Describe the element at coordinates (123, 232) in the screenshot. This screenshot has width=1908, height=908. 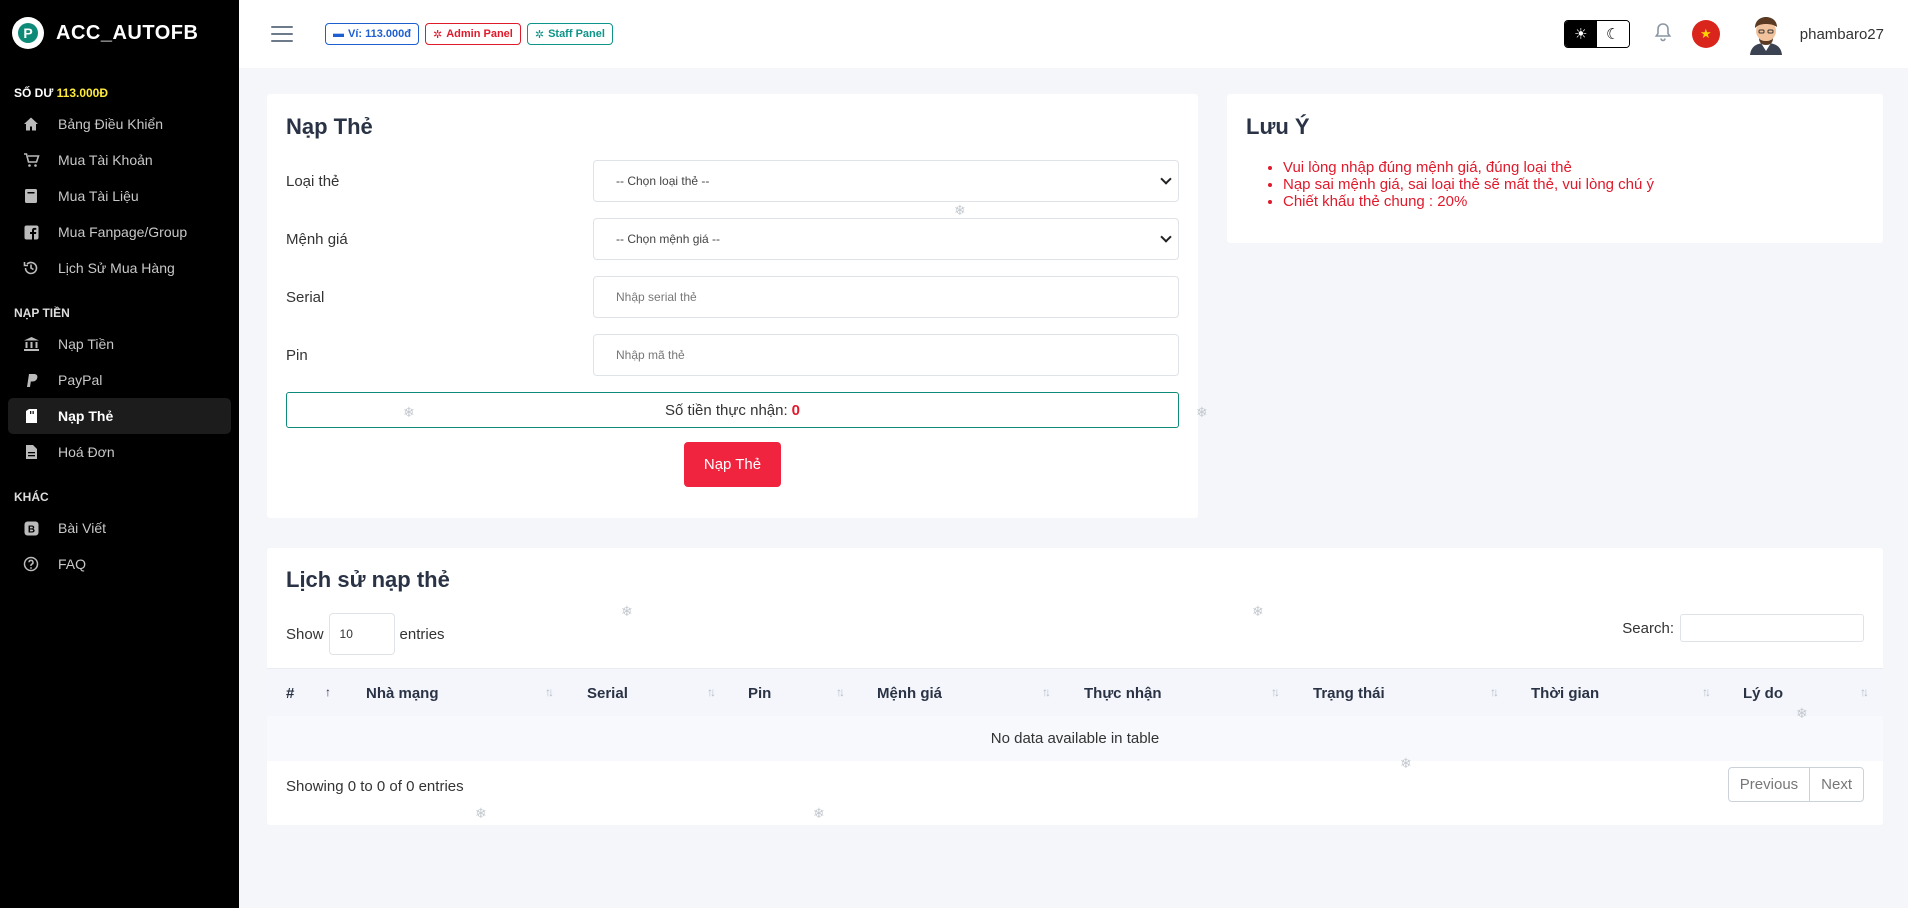
I see `sidebar-item-label: Mua Fanpage/Group` at that location.